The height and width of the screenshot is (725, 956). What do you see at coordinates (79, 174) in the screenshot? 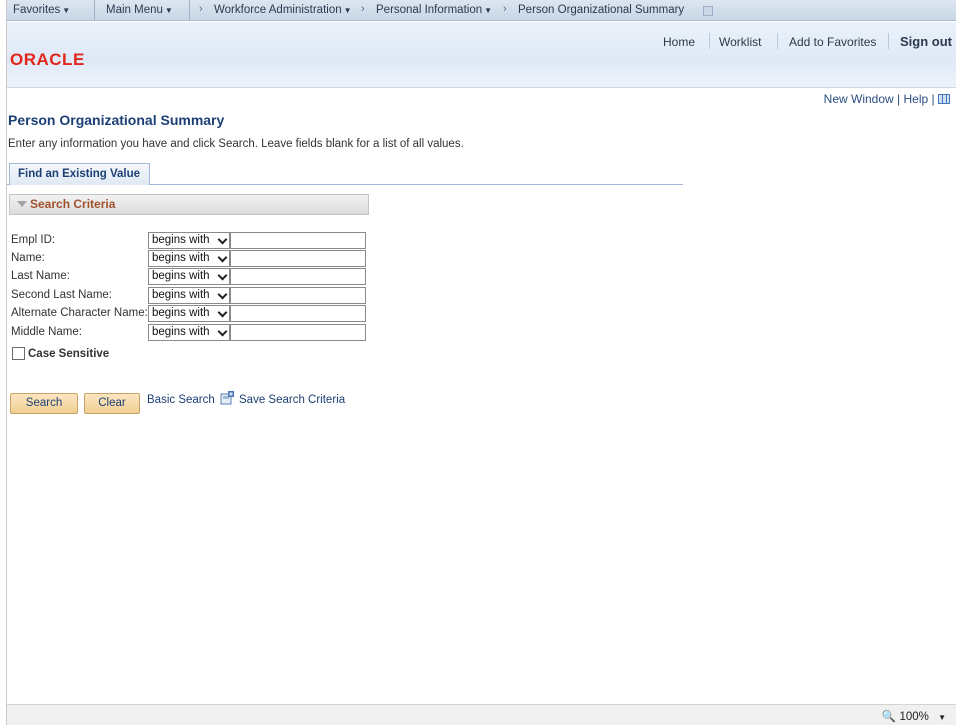
I see `tab-find-existing-value: Find an Existing Value` at bounding box center [79, 174].